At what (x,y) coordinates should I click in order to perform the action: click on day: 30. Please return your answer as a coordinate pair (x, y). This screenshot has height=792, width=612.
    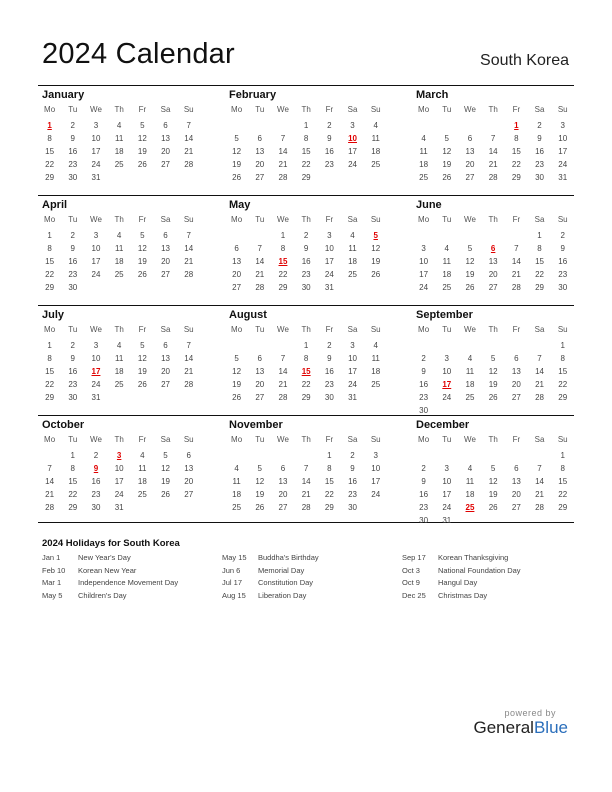
    Looking at the image, I should click on (306, 287).